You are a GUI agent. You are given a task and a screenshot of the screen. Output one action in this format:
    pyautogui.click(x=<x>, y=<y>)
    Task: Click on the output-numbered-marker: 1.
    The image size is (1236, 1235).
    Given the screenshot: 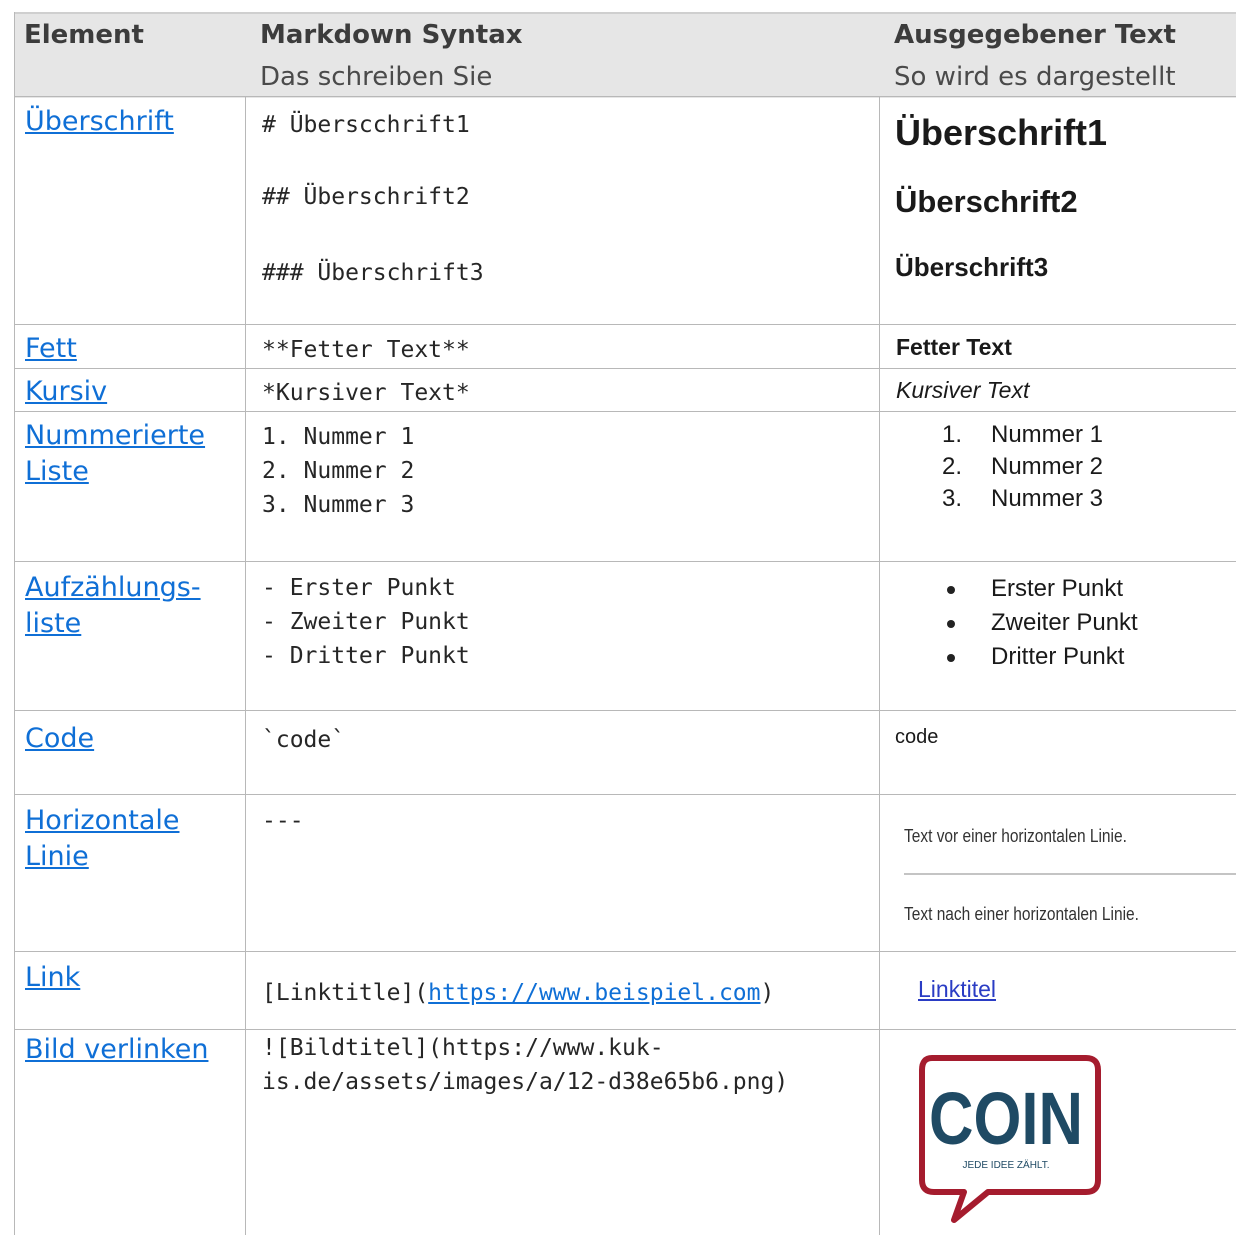 What is the action you would take?
    pyautogui.click(x=952, y=434)
    